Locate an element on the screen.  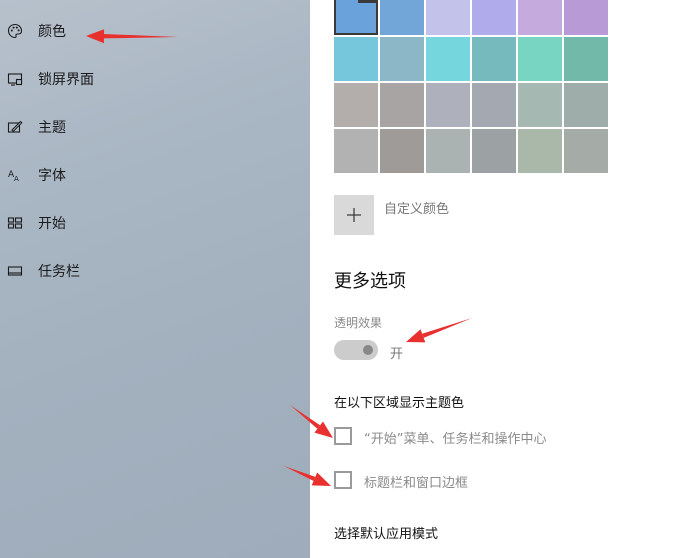
nav-item-themes: 主题 is located at coordinates (155, 127).